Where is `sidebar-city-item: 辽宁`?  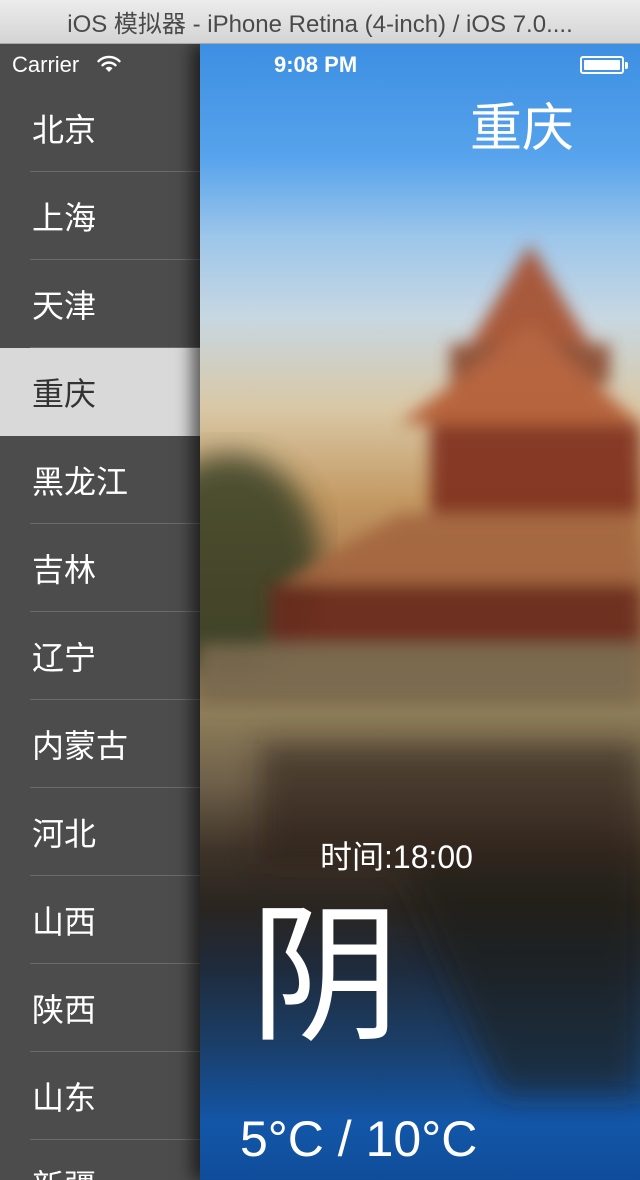 sidebar-city-item: 辽宁 is located at coordinates (100, 656).